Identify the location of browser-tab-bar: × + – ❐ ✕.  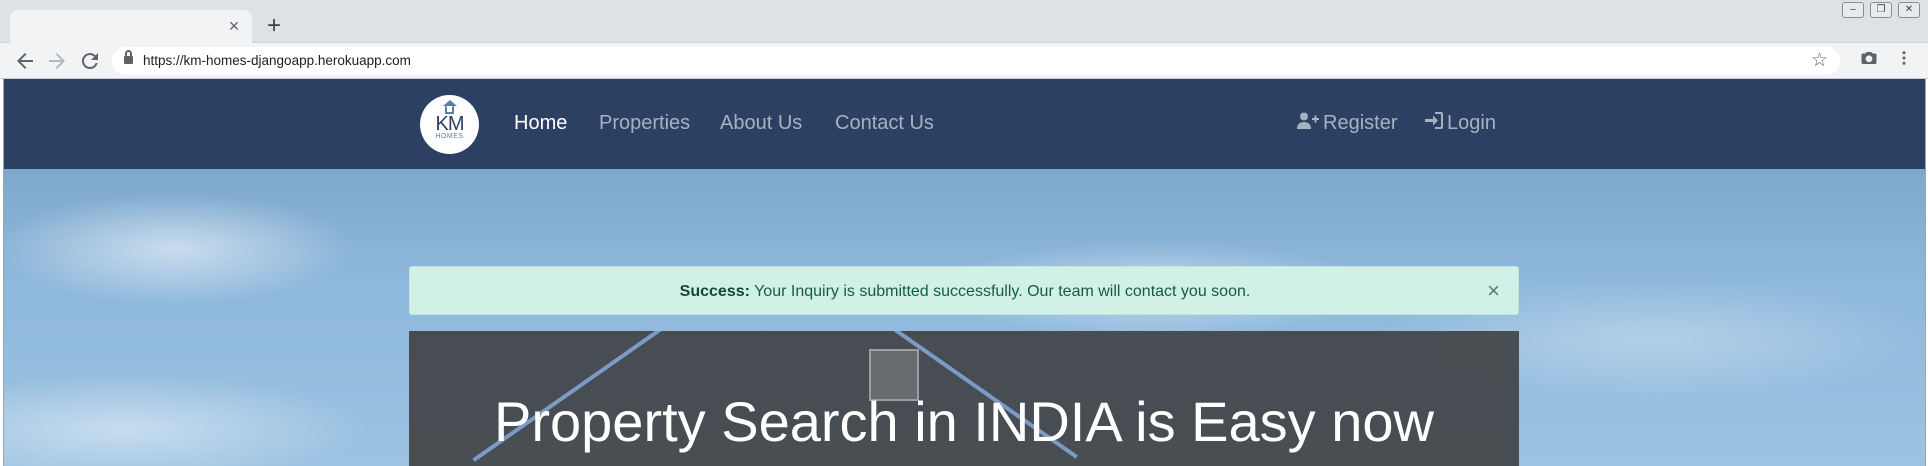
(964, 22).